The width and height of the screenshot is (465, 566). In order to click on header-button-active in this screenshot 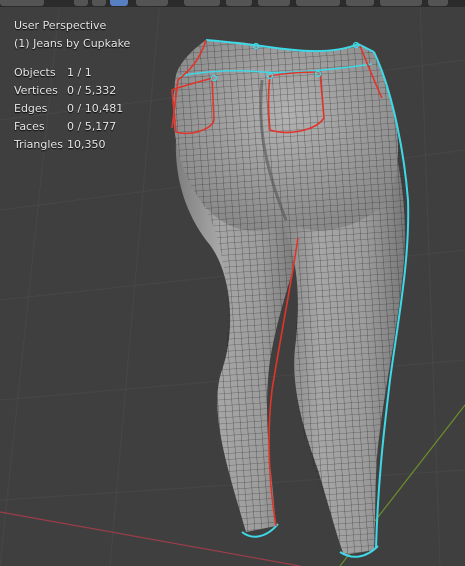, I will do `click(119, 3)`.